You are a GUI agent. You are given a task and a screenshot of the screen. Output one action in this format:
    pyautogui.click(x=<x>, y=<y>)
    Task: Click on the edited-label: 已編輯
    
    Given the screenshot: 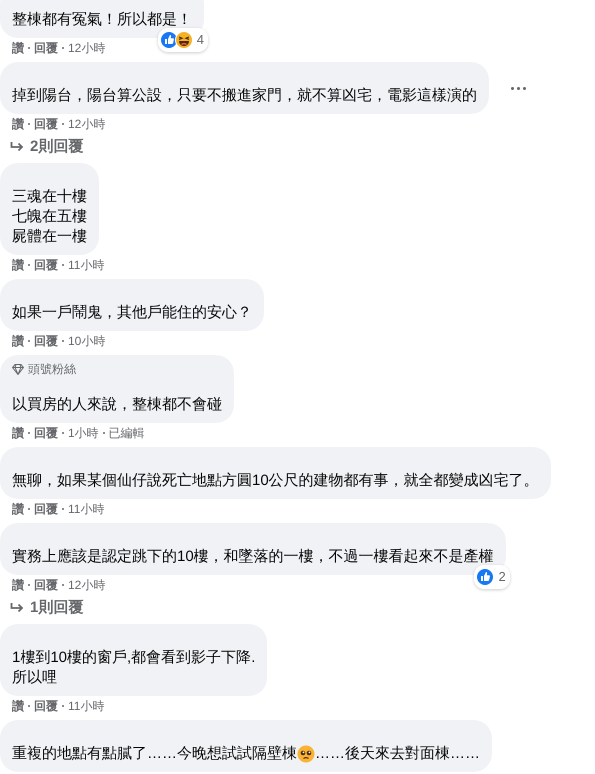 What is the action you would take?
    pyautogui.click(x=126, y=433)
    